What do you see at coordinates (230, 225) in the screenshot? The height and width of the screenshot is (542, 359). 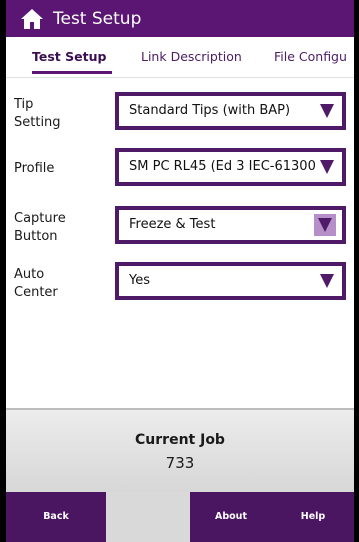 I see `capture-button-dropdown: Freeze & Test` at bounding box center [230, 225].